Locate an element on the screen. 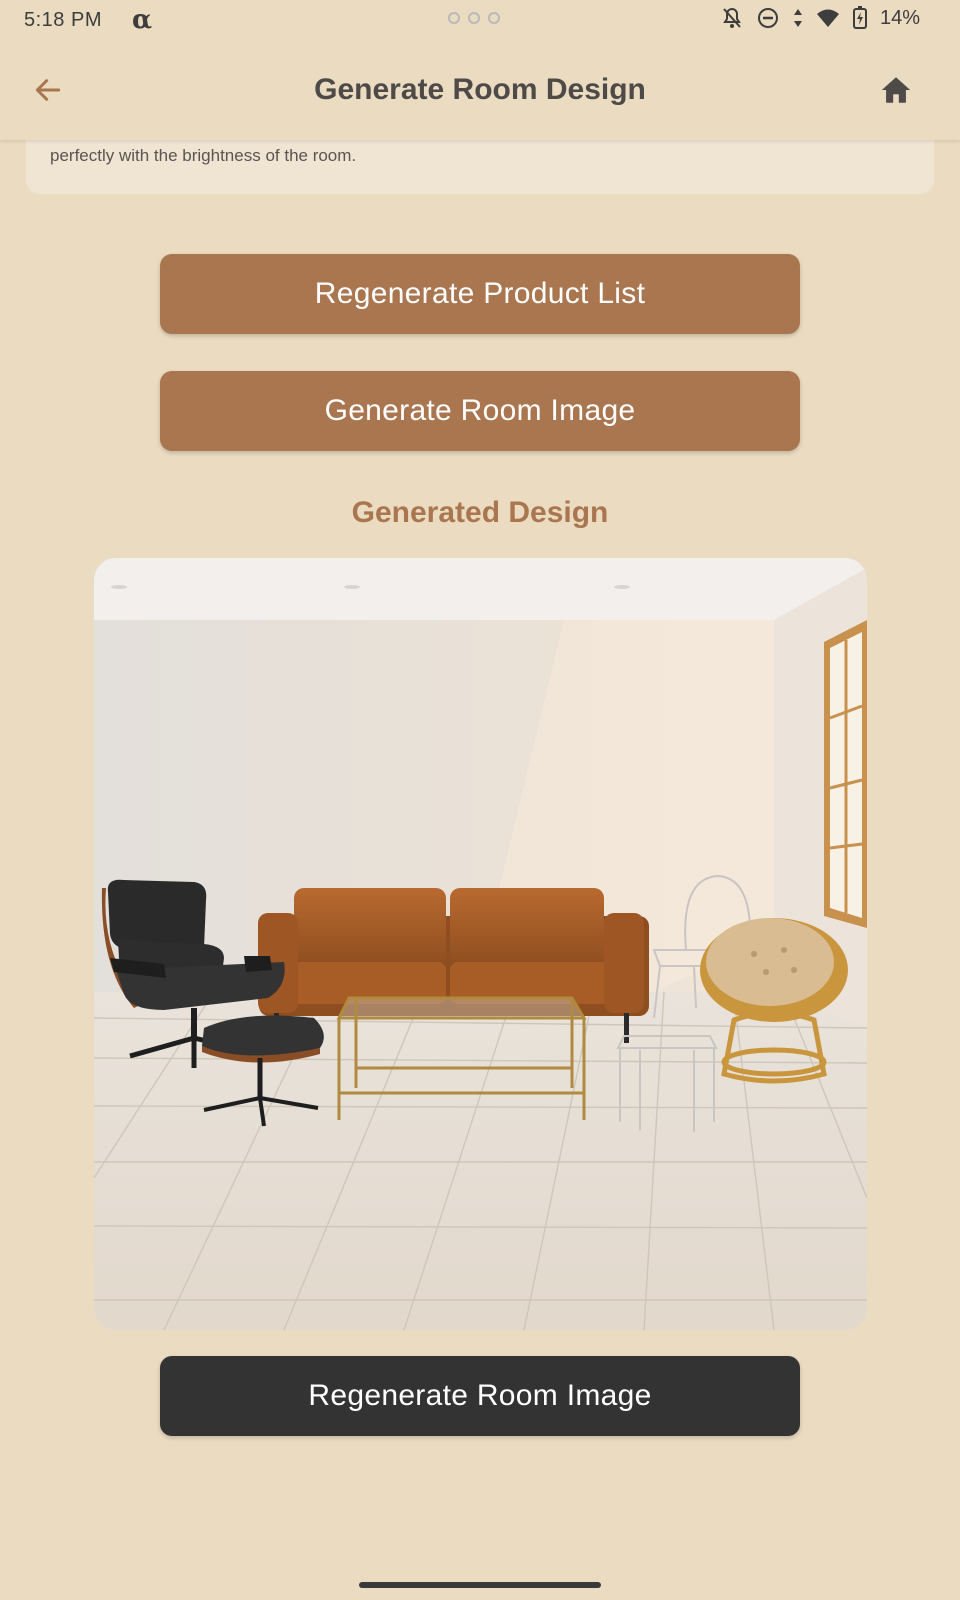  status-dots is located at coordinates (474, 18).